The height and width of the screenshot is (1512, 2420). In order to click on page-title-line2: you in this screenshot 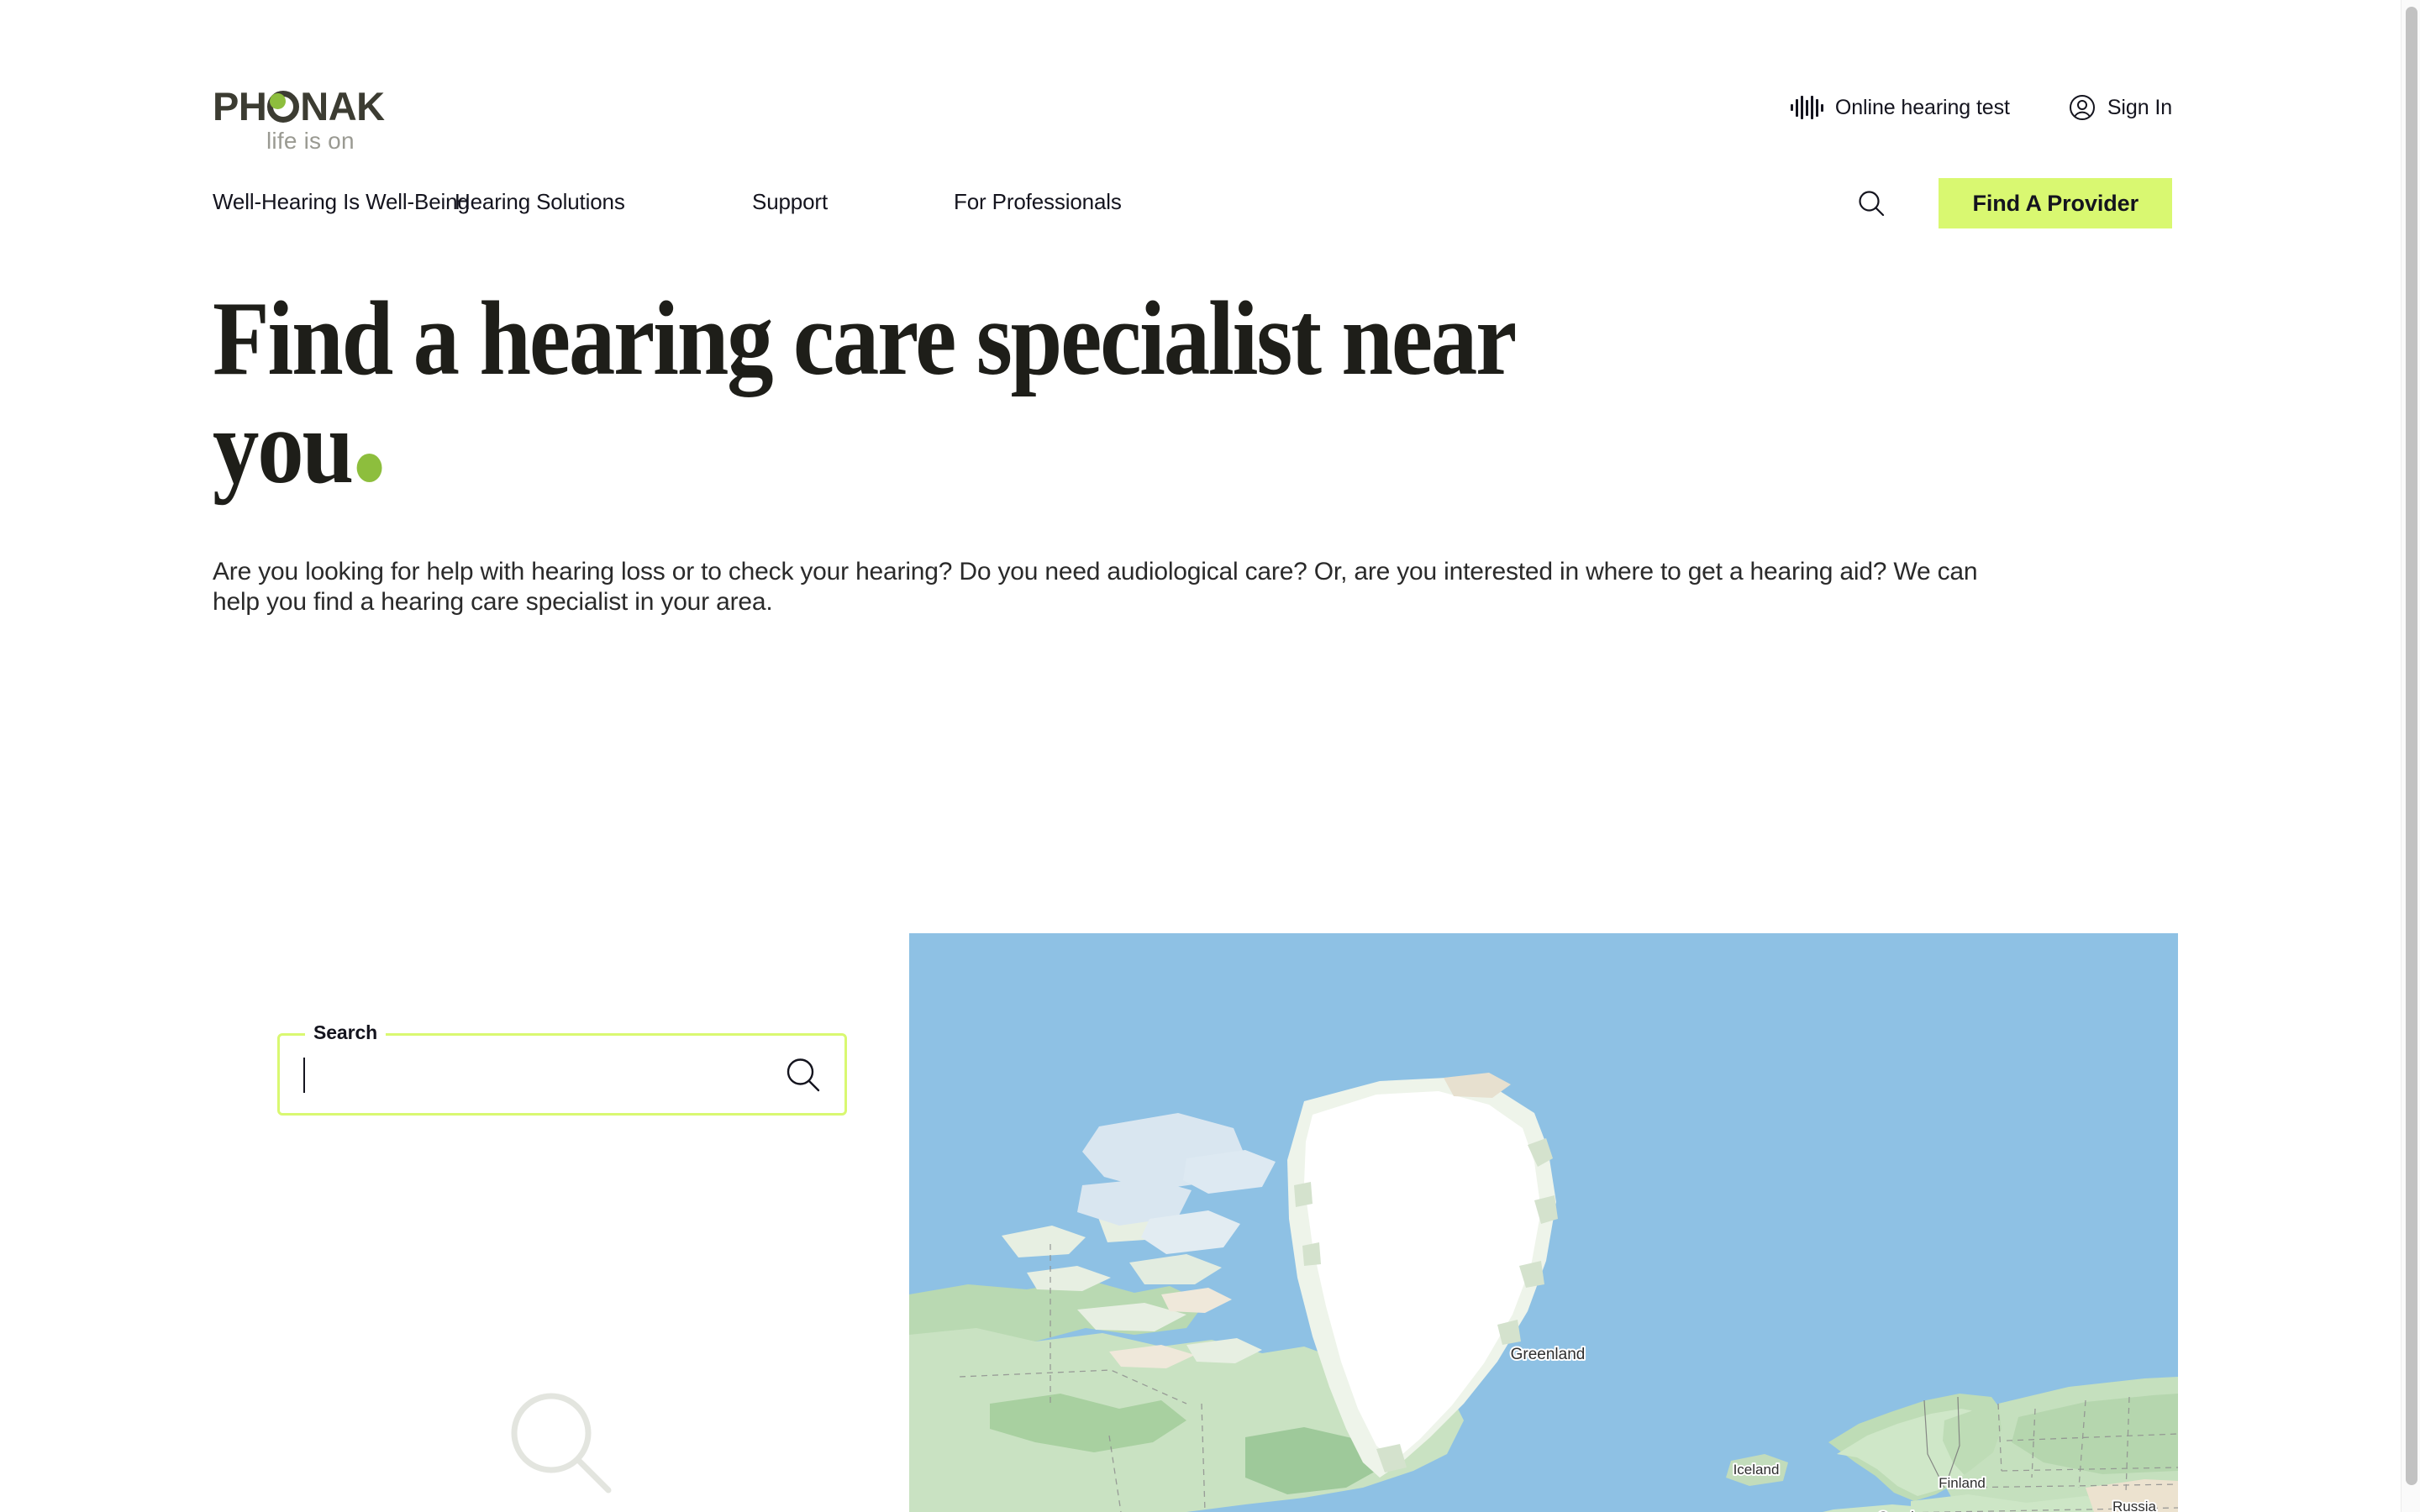, I will do `click(284, 447)`.